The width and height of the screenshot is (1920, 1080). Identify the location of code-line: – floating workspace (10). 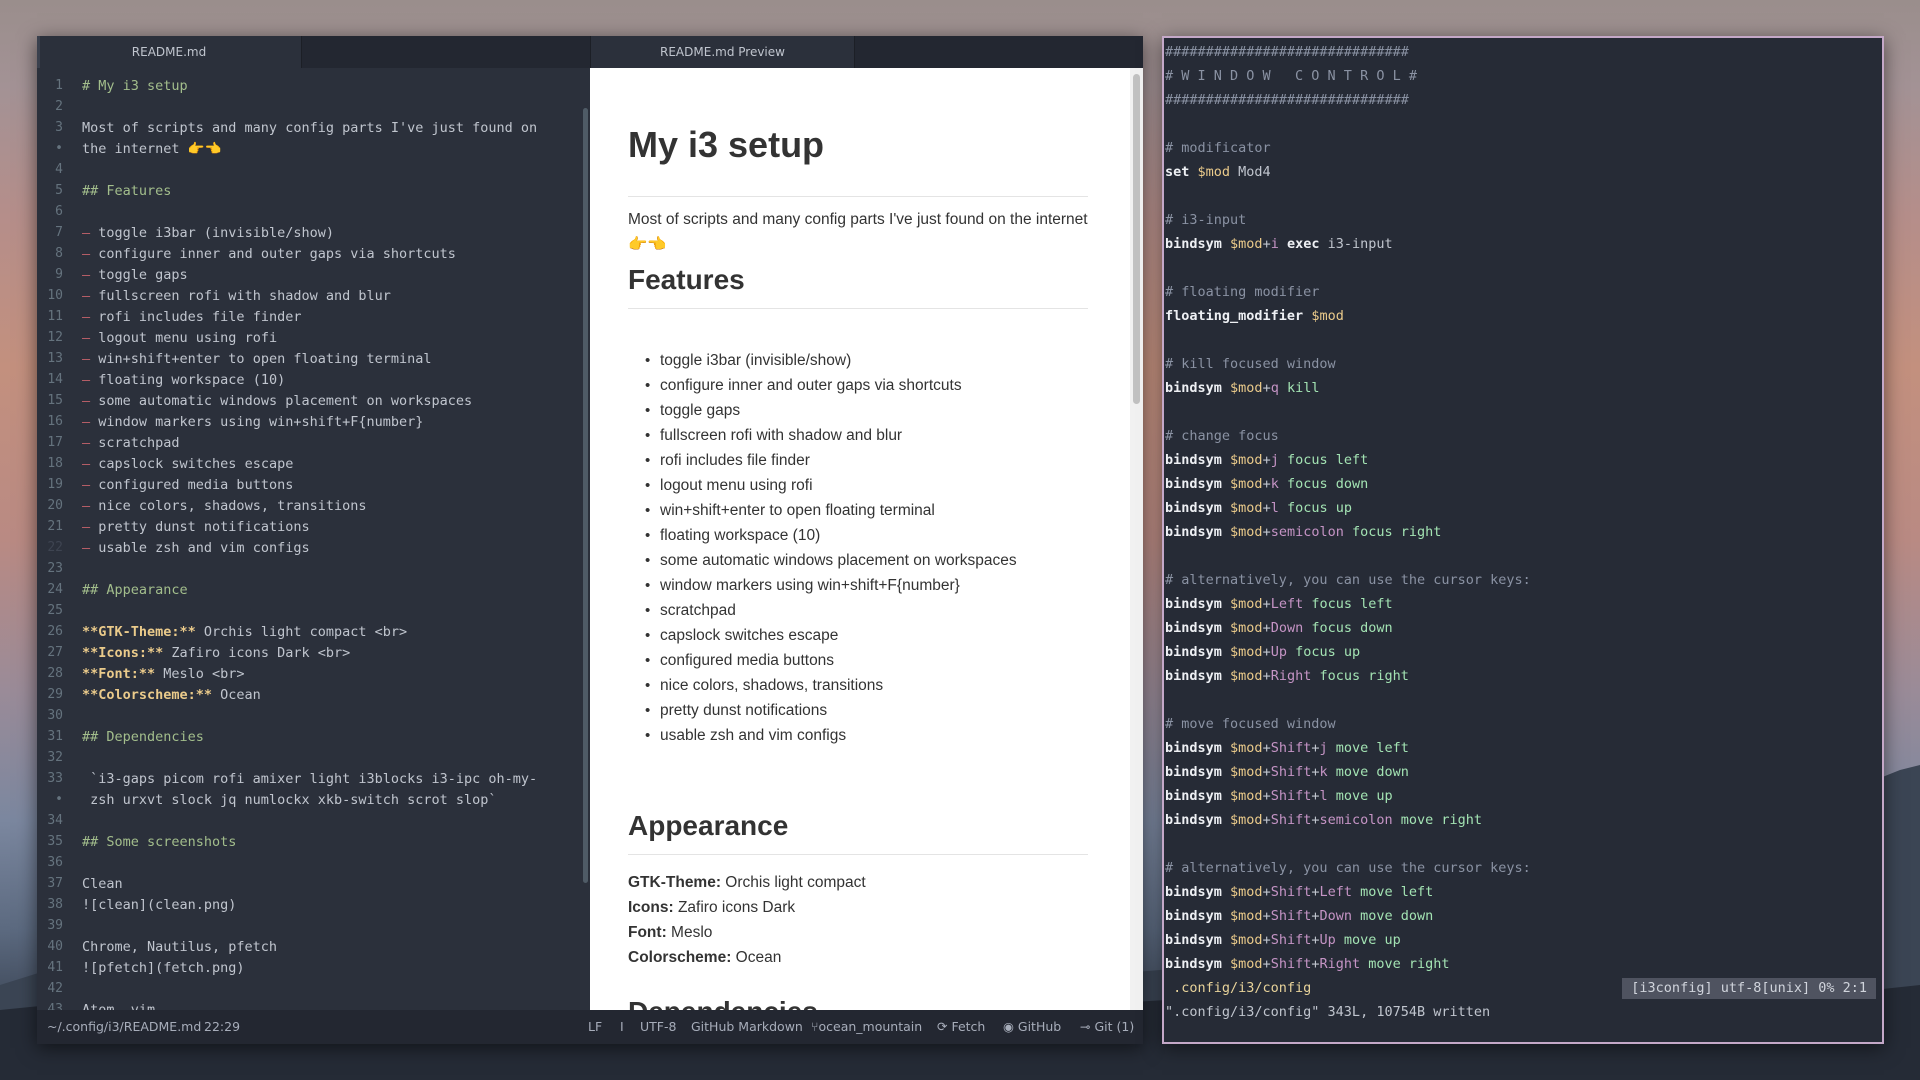
(184, 380).